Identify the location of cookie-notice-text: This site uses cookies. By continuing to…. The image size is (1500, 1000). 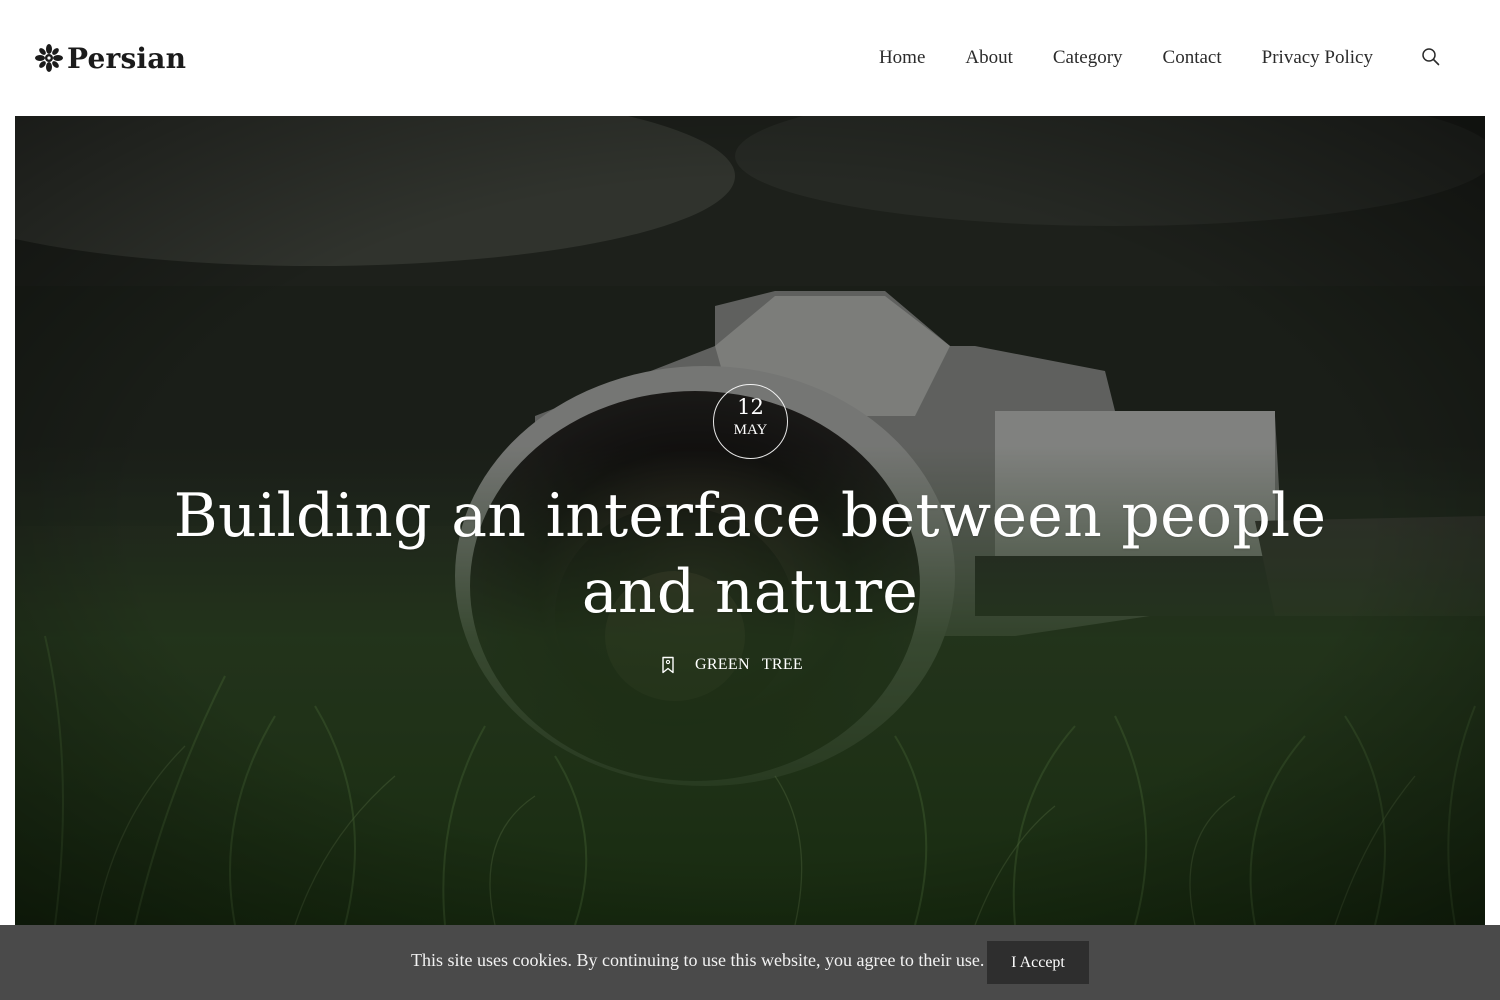
(698, 960).